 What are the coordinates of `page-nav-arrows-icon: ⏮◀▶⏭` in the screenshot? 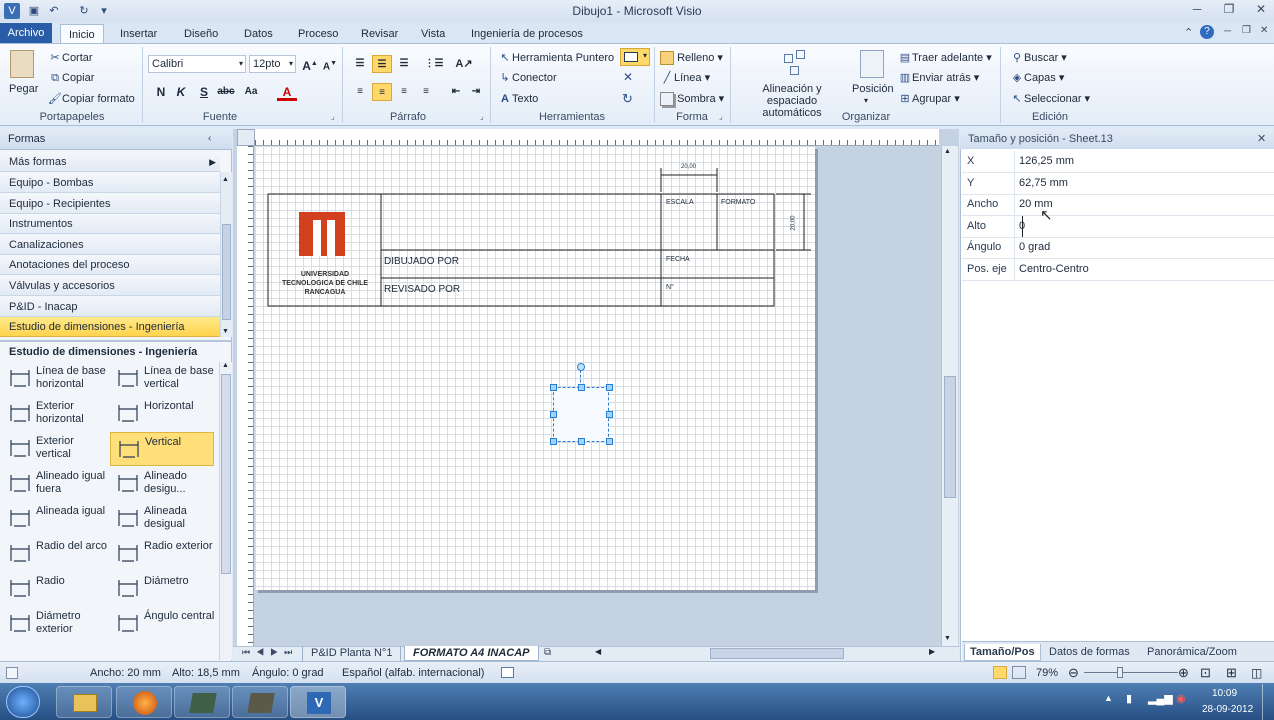 It's located at (270, 652).